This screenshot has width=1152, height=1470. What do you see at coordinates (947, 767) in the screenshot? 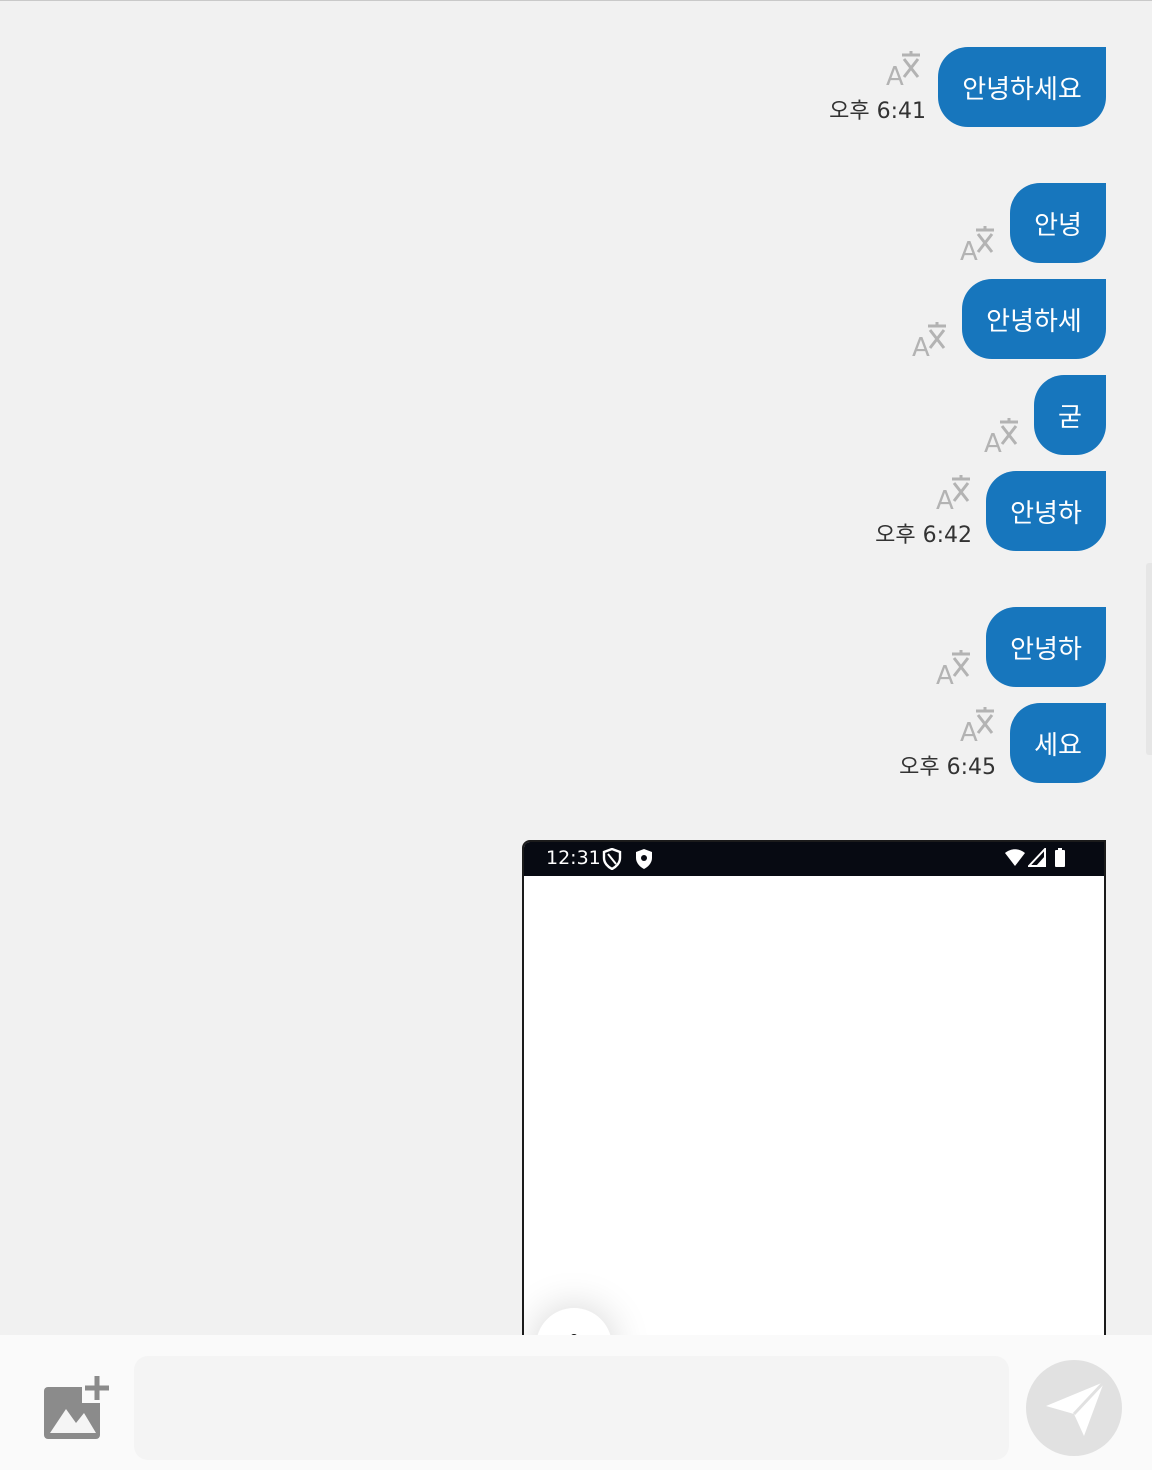
I see `message-time: 오후 6:45` at bounding box center [947, 767].